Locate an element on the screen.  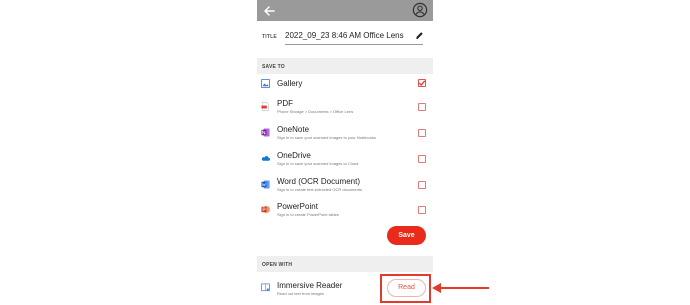
save-option-subtitle: Sign in to create PowerPoint slides is located at coordinates (308, 214).